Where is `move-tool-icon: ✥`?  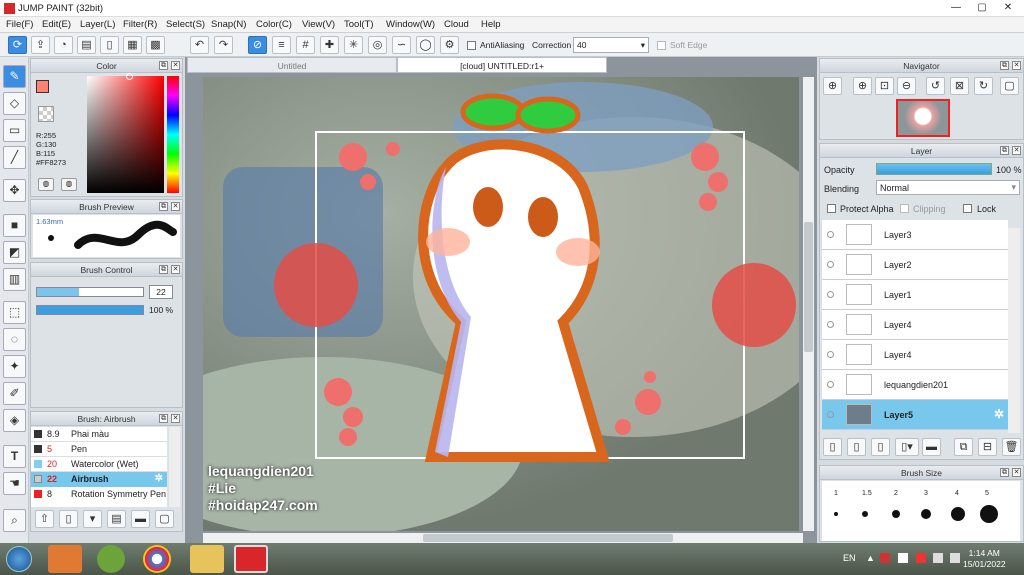
move-tool-icon: ✥ is located at coordinates (14, 190).